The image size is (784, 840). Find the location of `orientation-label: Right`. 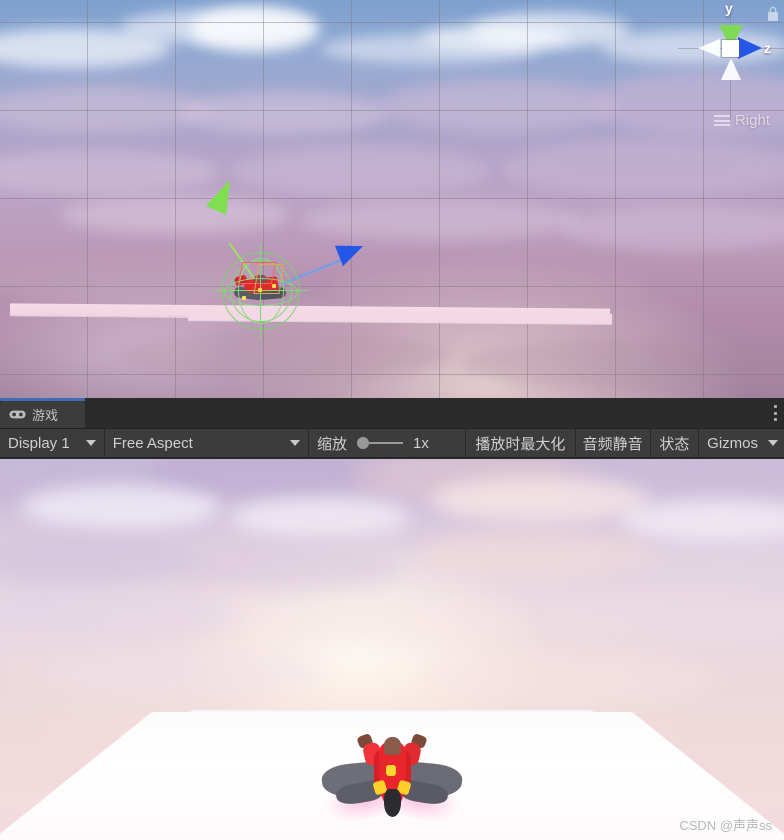

orientation-label: Right is located at coordinates (752, 120).